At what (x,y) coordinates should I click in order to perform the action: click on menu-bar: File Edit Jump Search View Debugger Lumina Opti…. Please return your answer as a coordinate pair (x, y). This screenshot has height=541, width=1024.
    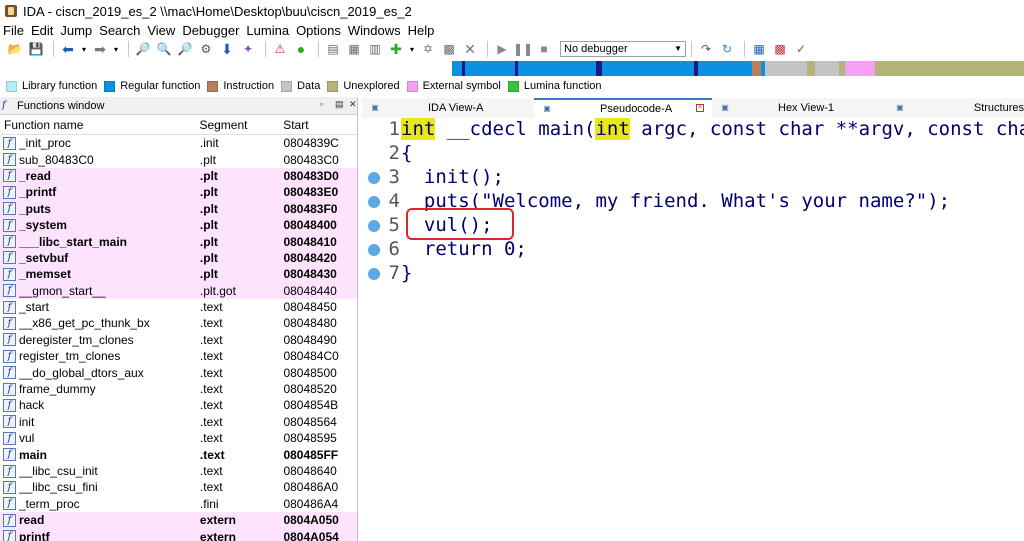
    Looking at the image, I should click on (512, 30).